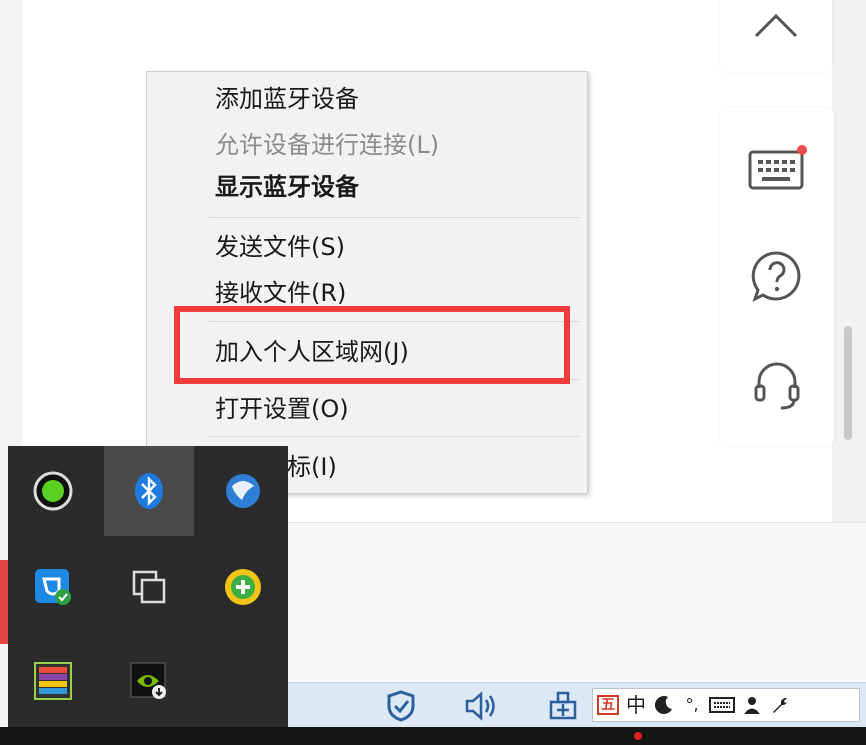 This screenshot has width=866, height=745. I want to click on help-icon, so click(777, 276).